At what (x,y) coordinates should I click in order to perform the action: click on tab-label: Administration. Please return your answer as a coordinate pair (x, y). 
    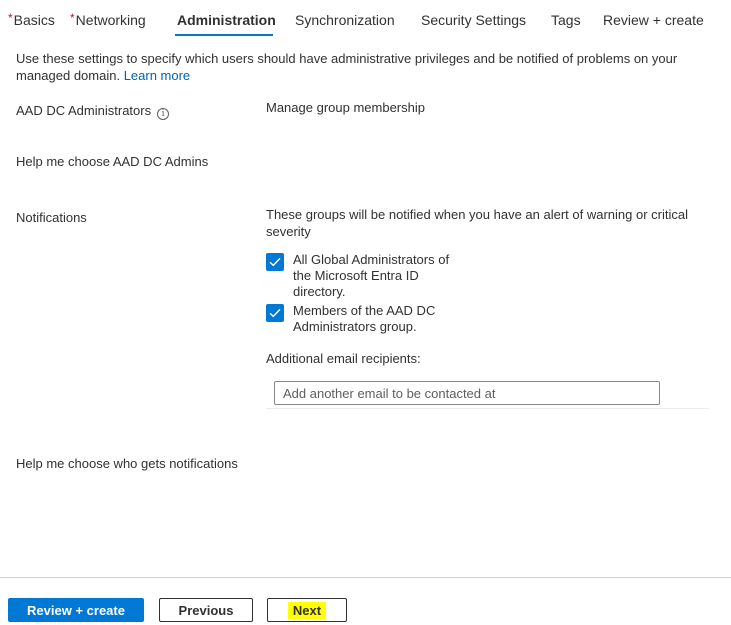
    Looking at the image, I should click on (226, 20).